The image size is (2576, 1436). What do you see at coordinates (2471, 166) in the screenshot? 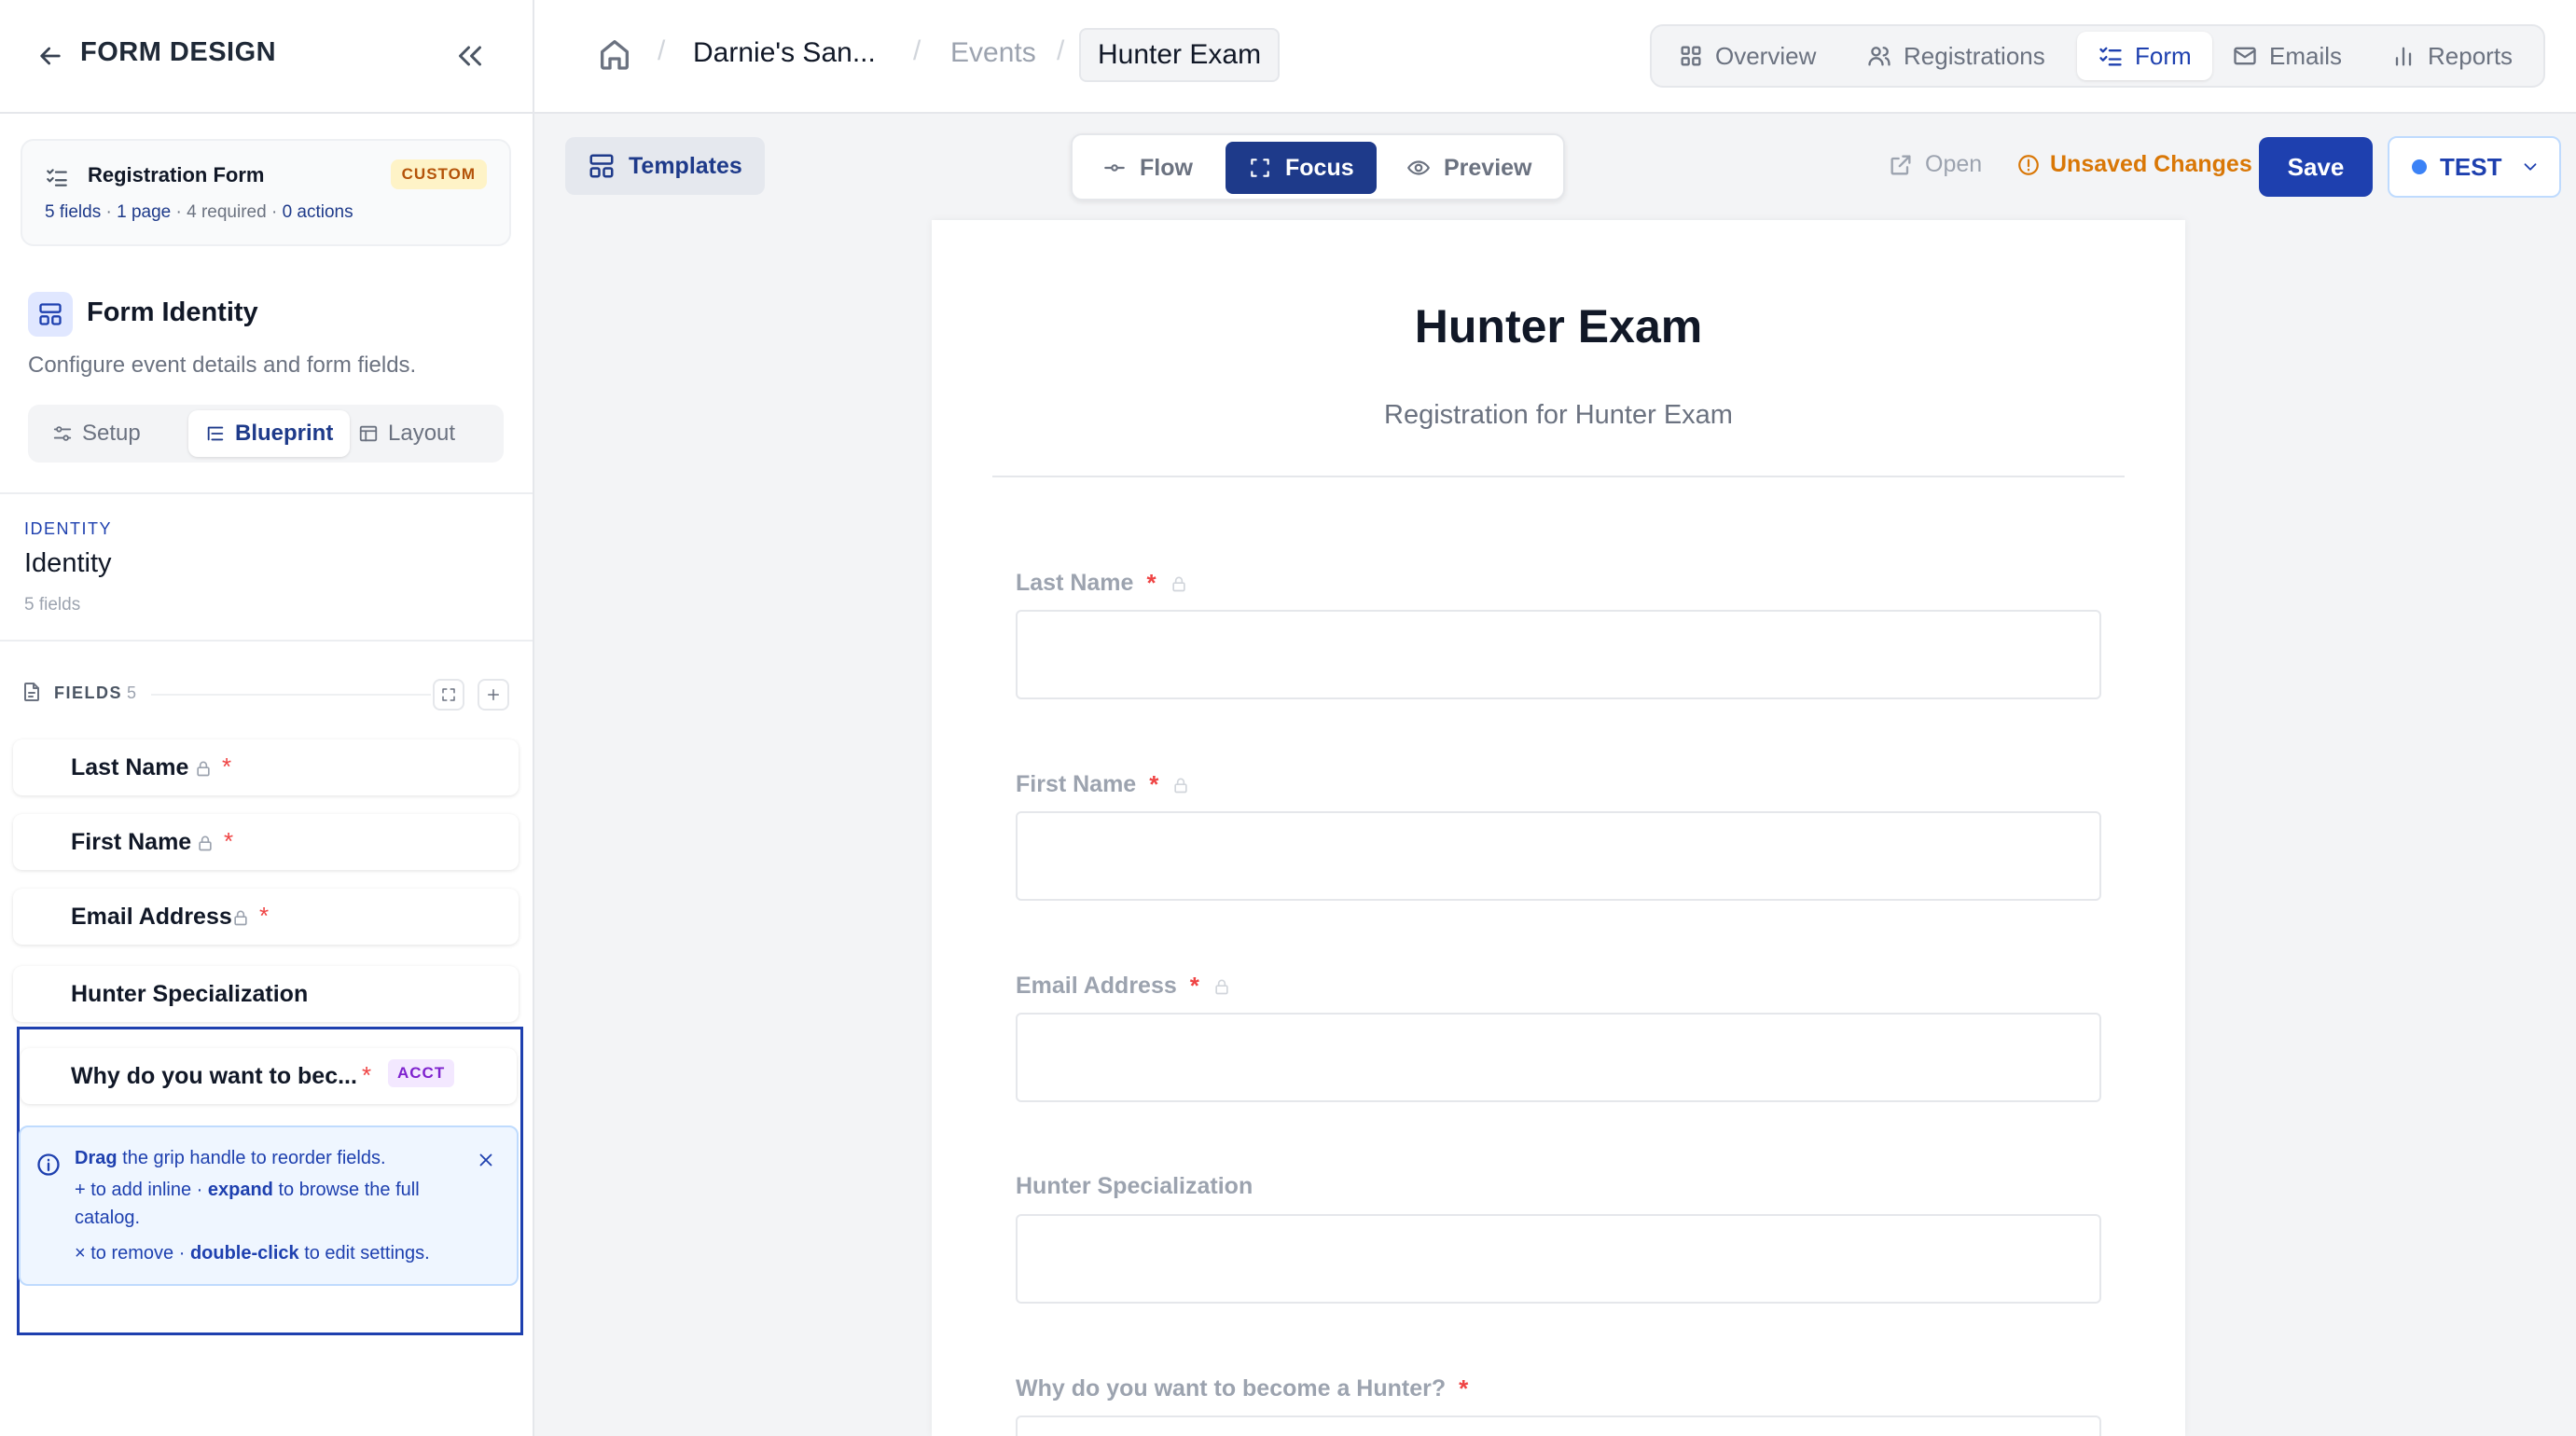
I see `environment-label: TEST` at bounding box center [2471, 166].